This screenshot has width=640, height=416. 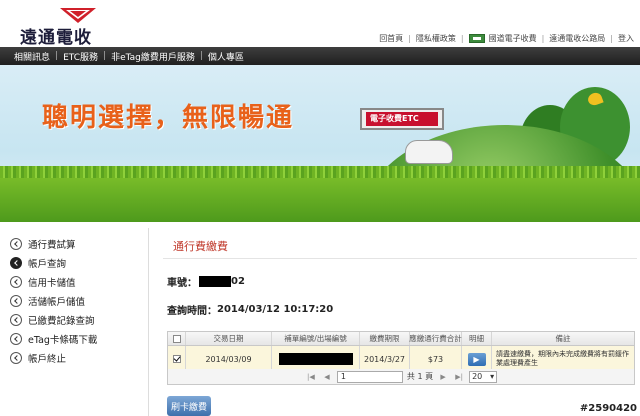 I want to click on table-header: 交易日期 補單編號/出場編號 繳費期限 應繳通行費合計 明細 備註, so click(x=401, y=339).